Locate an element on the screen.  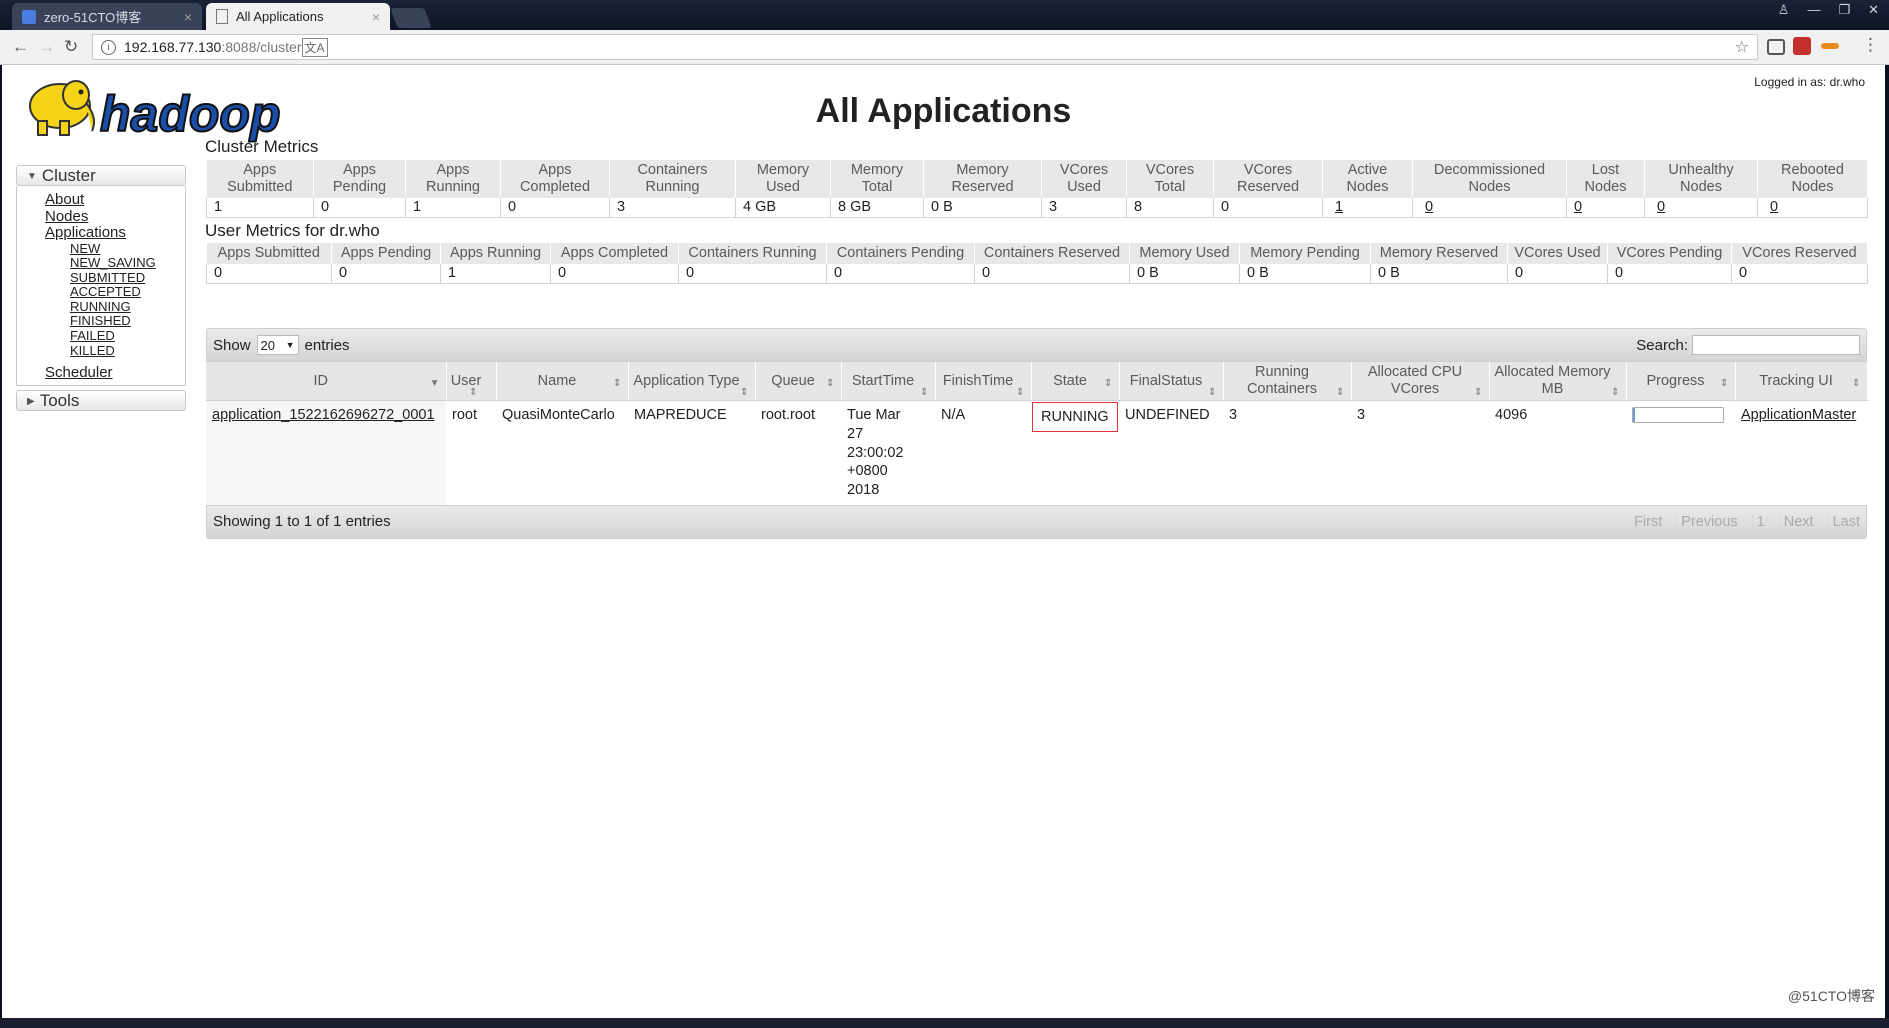
nav-link-nodes: Nodes is located at coordinates (115, 217).